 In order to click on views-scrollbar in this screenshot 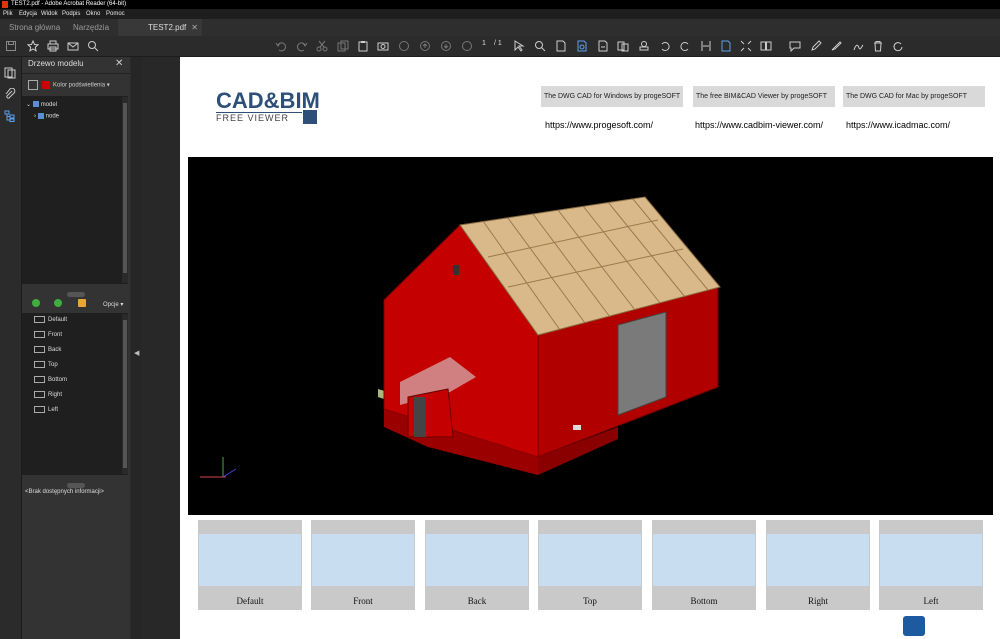, I will do `click(125, 394)`.